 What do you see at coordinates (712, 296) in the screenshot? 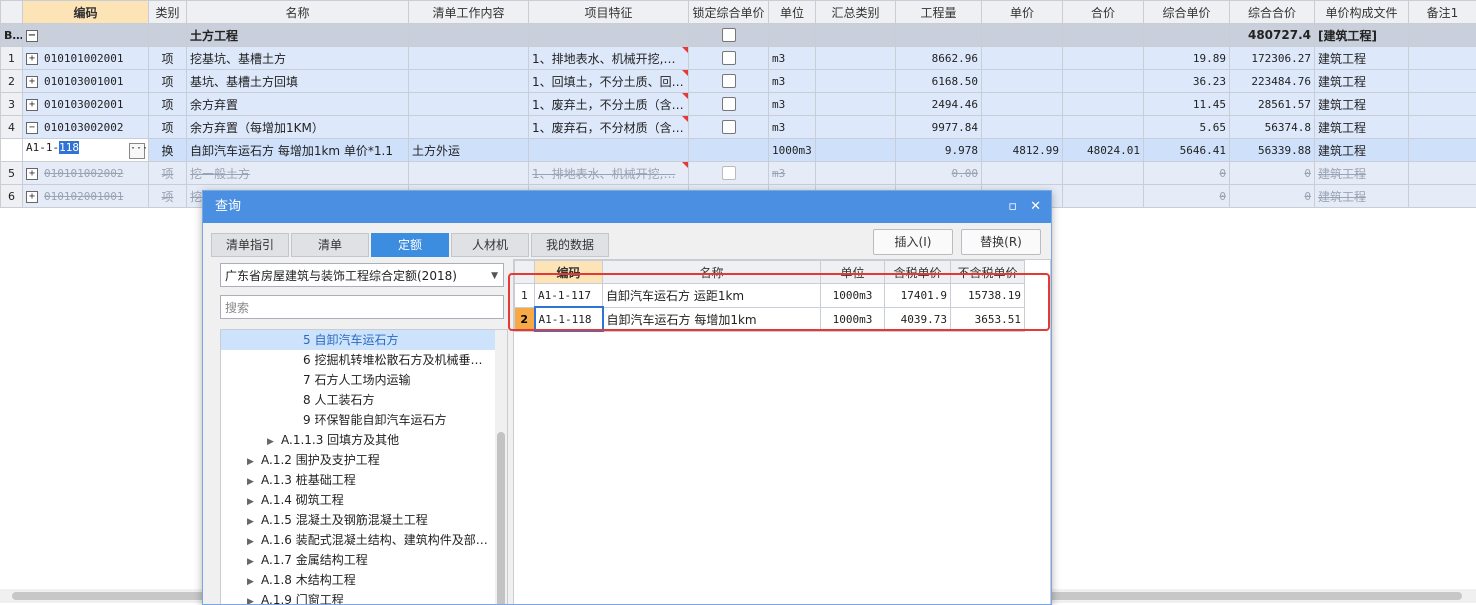
I see `result-name: 自卸汽车运石方 运距1km` at bounding box center [712, 296].